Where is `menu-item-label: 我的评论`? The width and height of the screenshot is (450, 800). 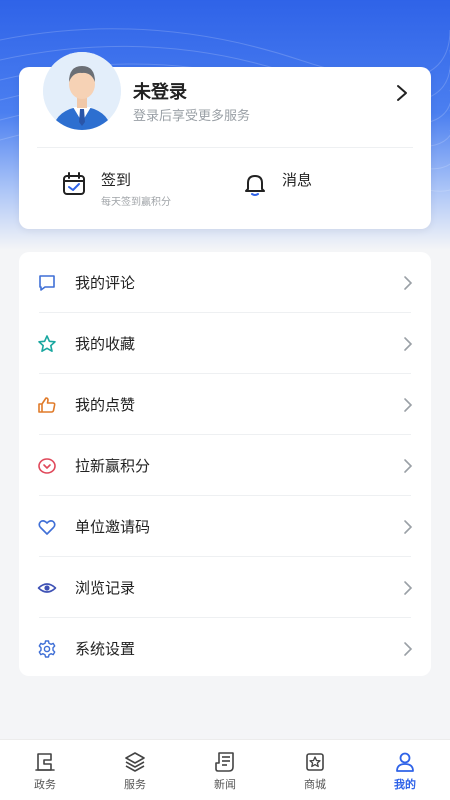
menu-item-label: 我的评论 is located at coordinates (105, 283).